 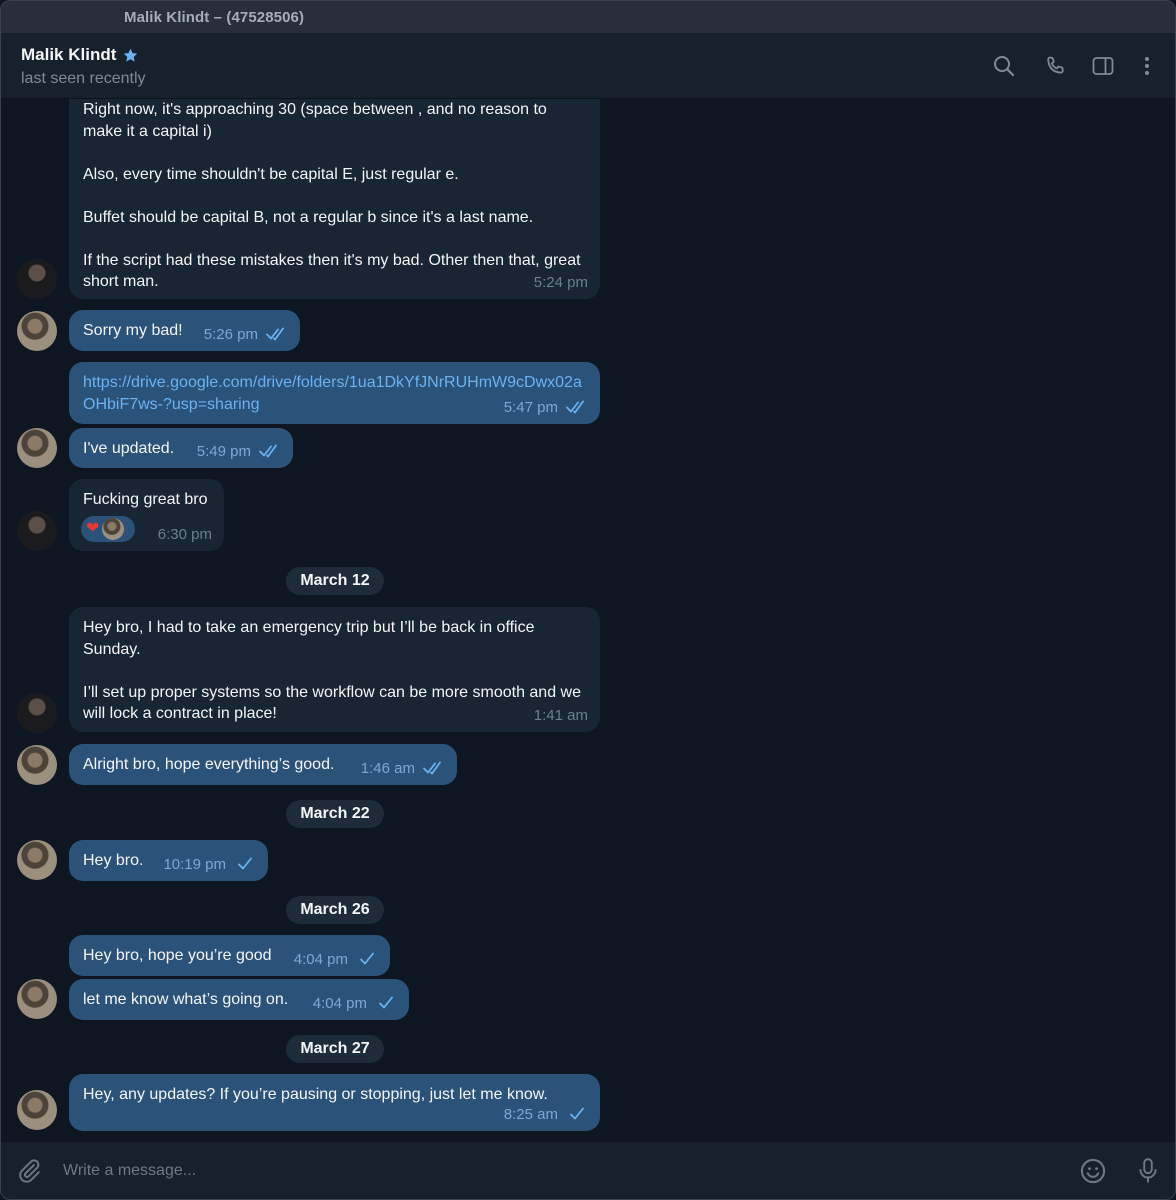 I want to click on message-bubble: let me know what’s going on. 4:04 pm, so click(x=239, y=999).